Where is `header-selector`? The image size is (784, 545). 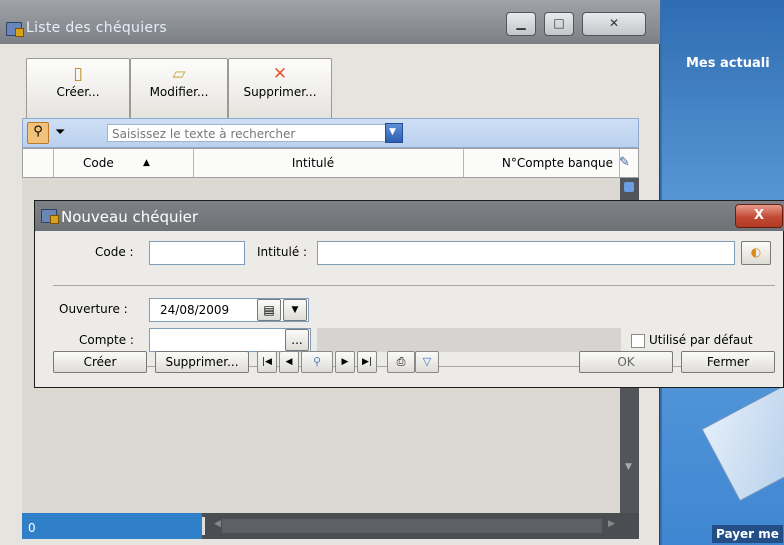 header-selector is located at coordinates (38, 163).